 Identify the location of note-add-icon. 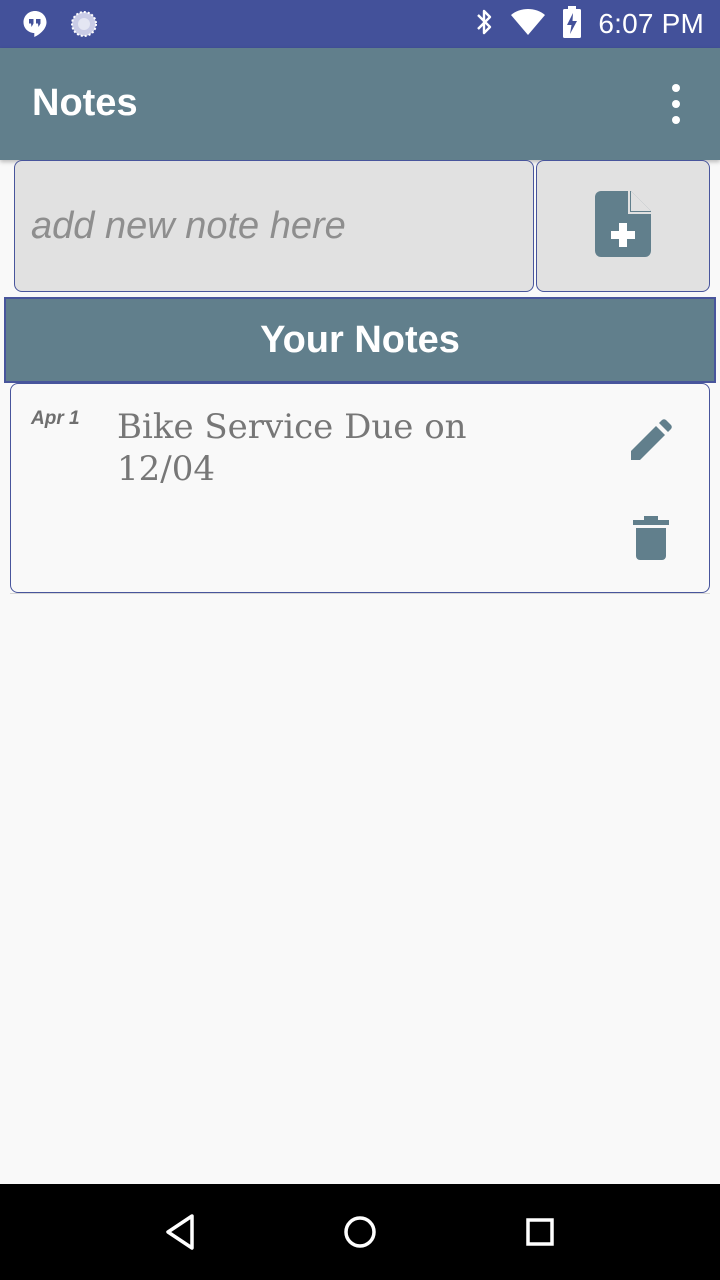
(623, 226).